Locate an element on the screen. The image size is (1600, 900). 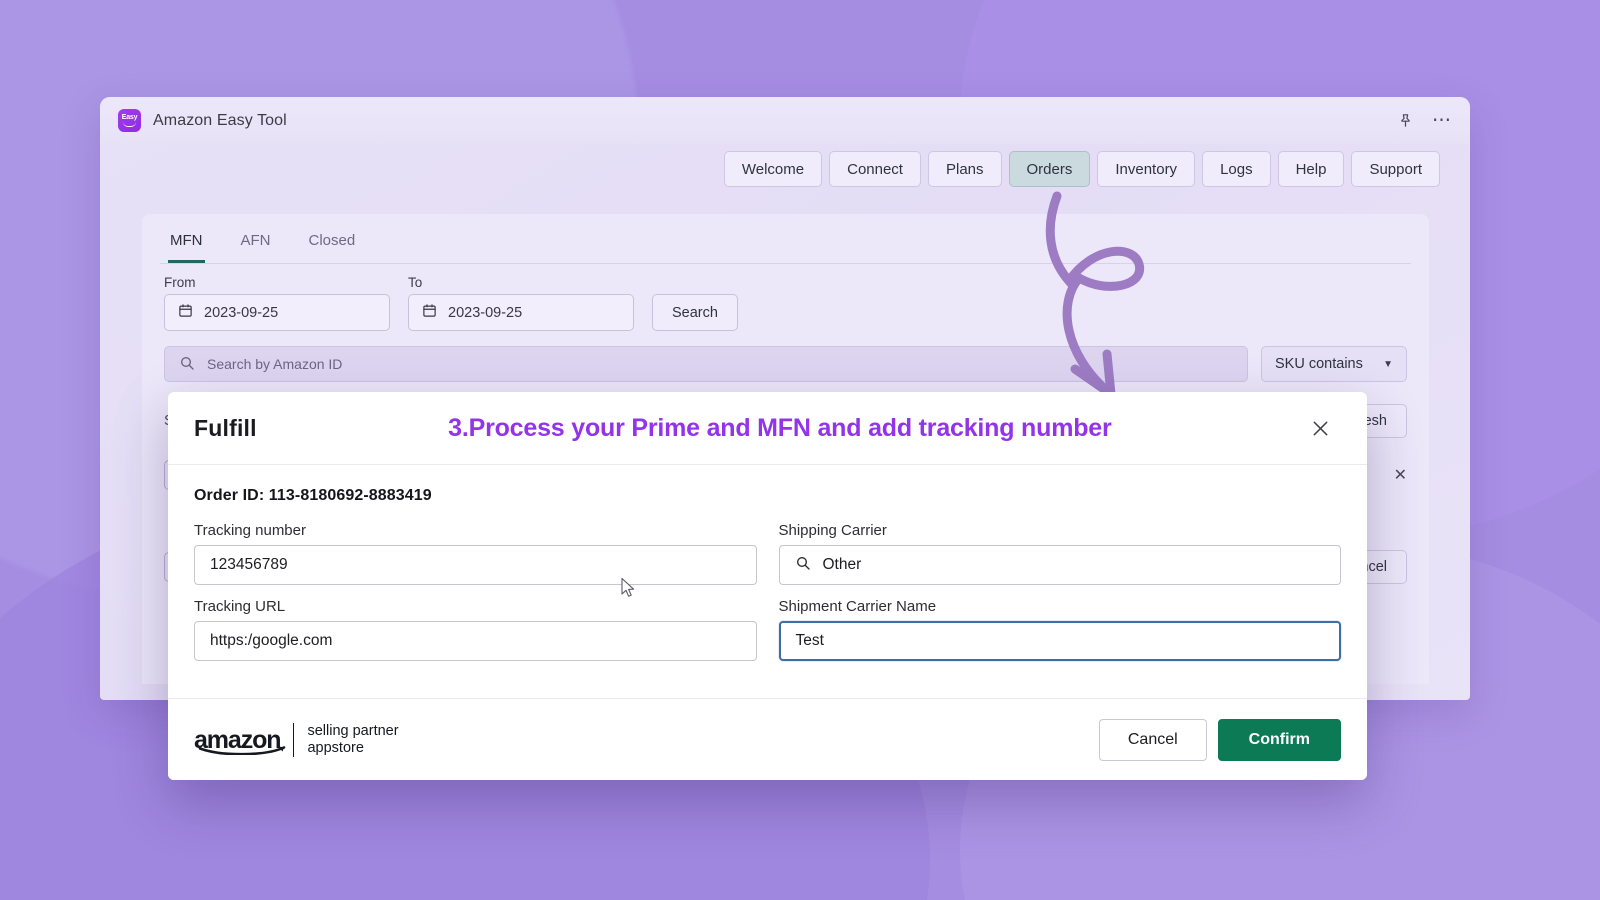
confirm-button: Confirm is located at coordinates (1279, 739).